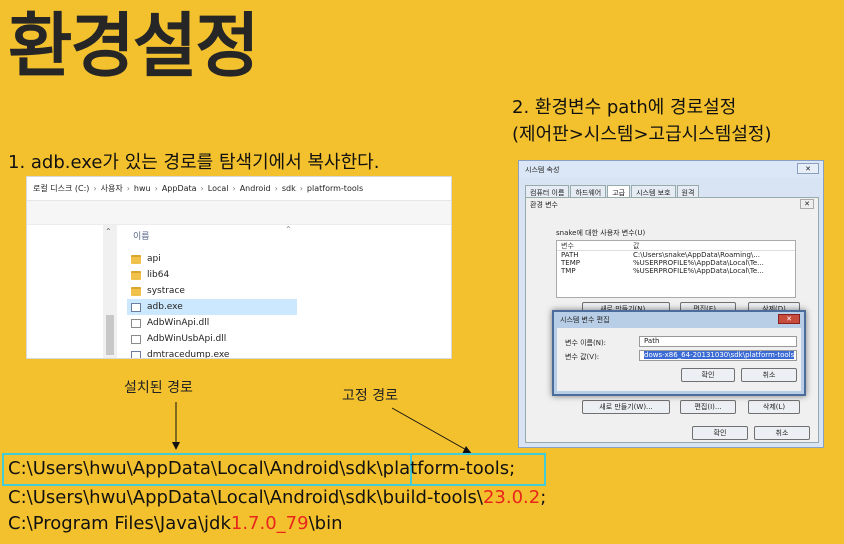  What do you see at coordinates (142, 188) in the screenshot?
I see `breadcrumb-item: hwu` at bounding box center [142, 188].